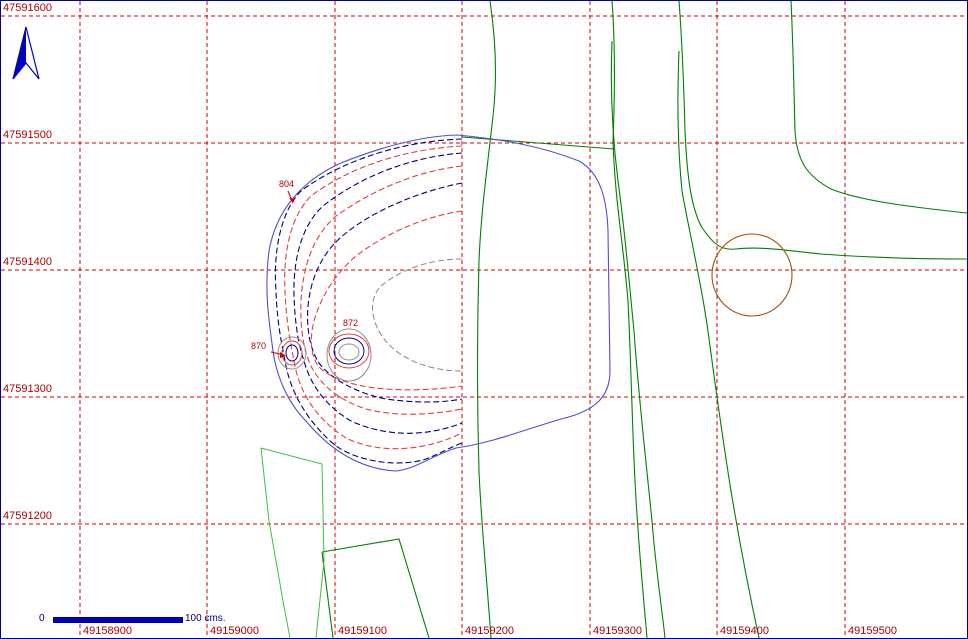 The image size is (968, 639). Describe the element at coordinates (27, 135) in the screenshot. I see `northing-label: 47591500` at that location.